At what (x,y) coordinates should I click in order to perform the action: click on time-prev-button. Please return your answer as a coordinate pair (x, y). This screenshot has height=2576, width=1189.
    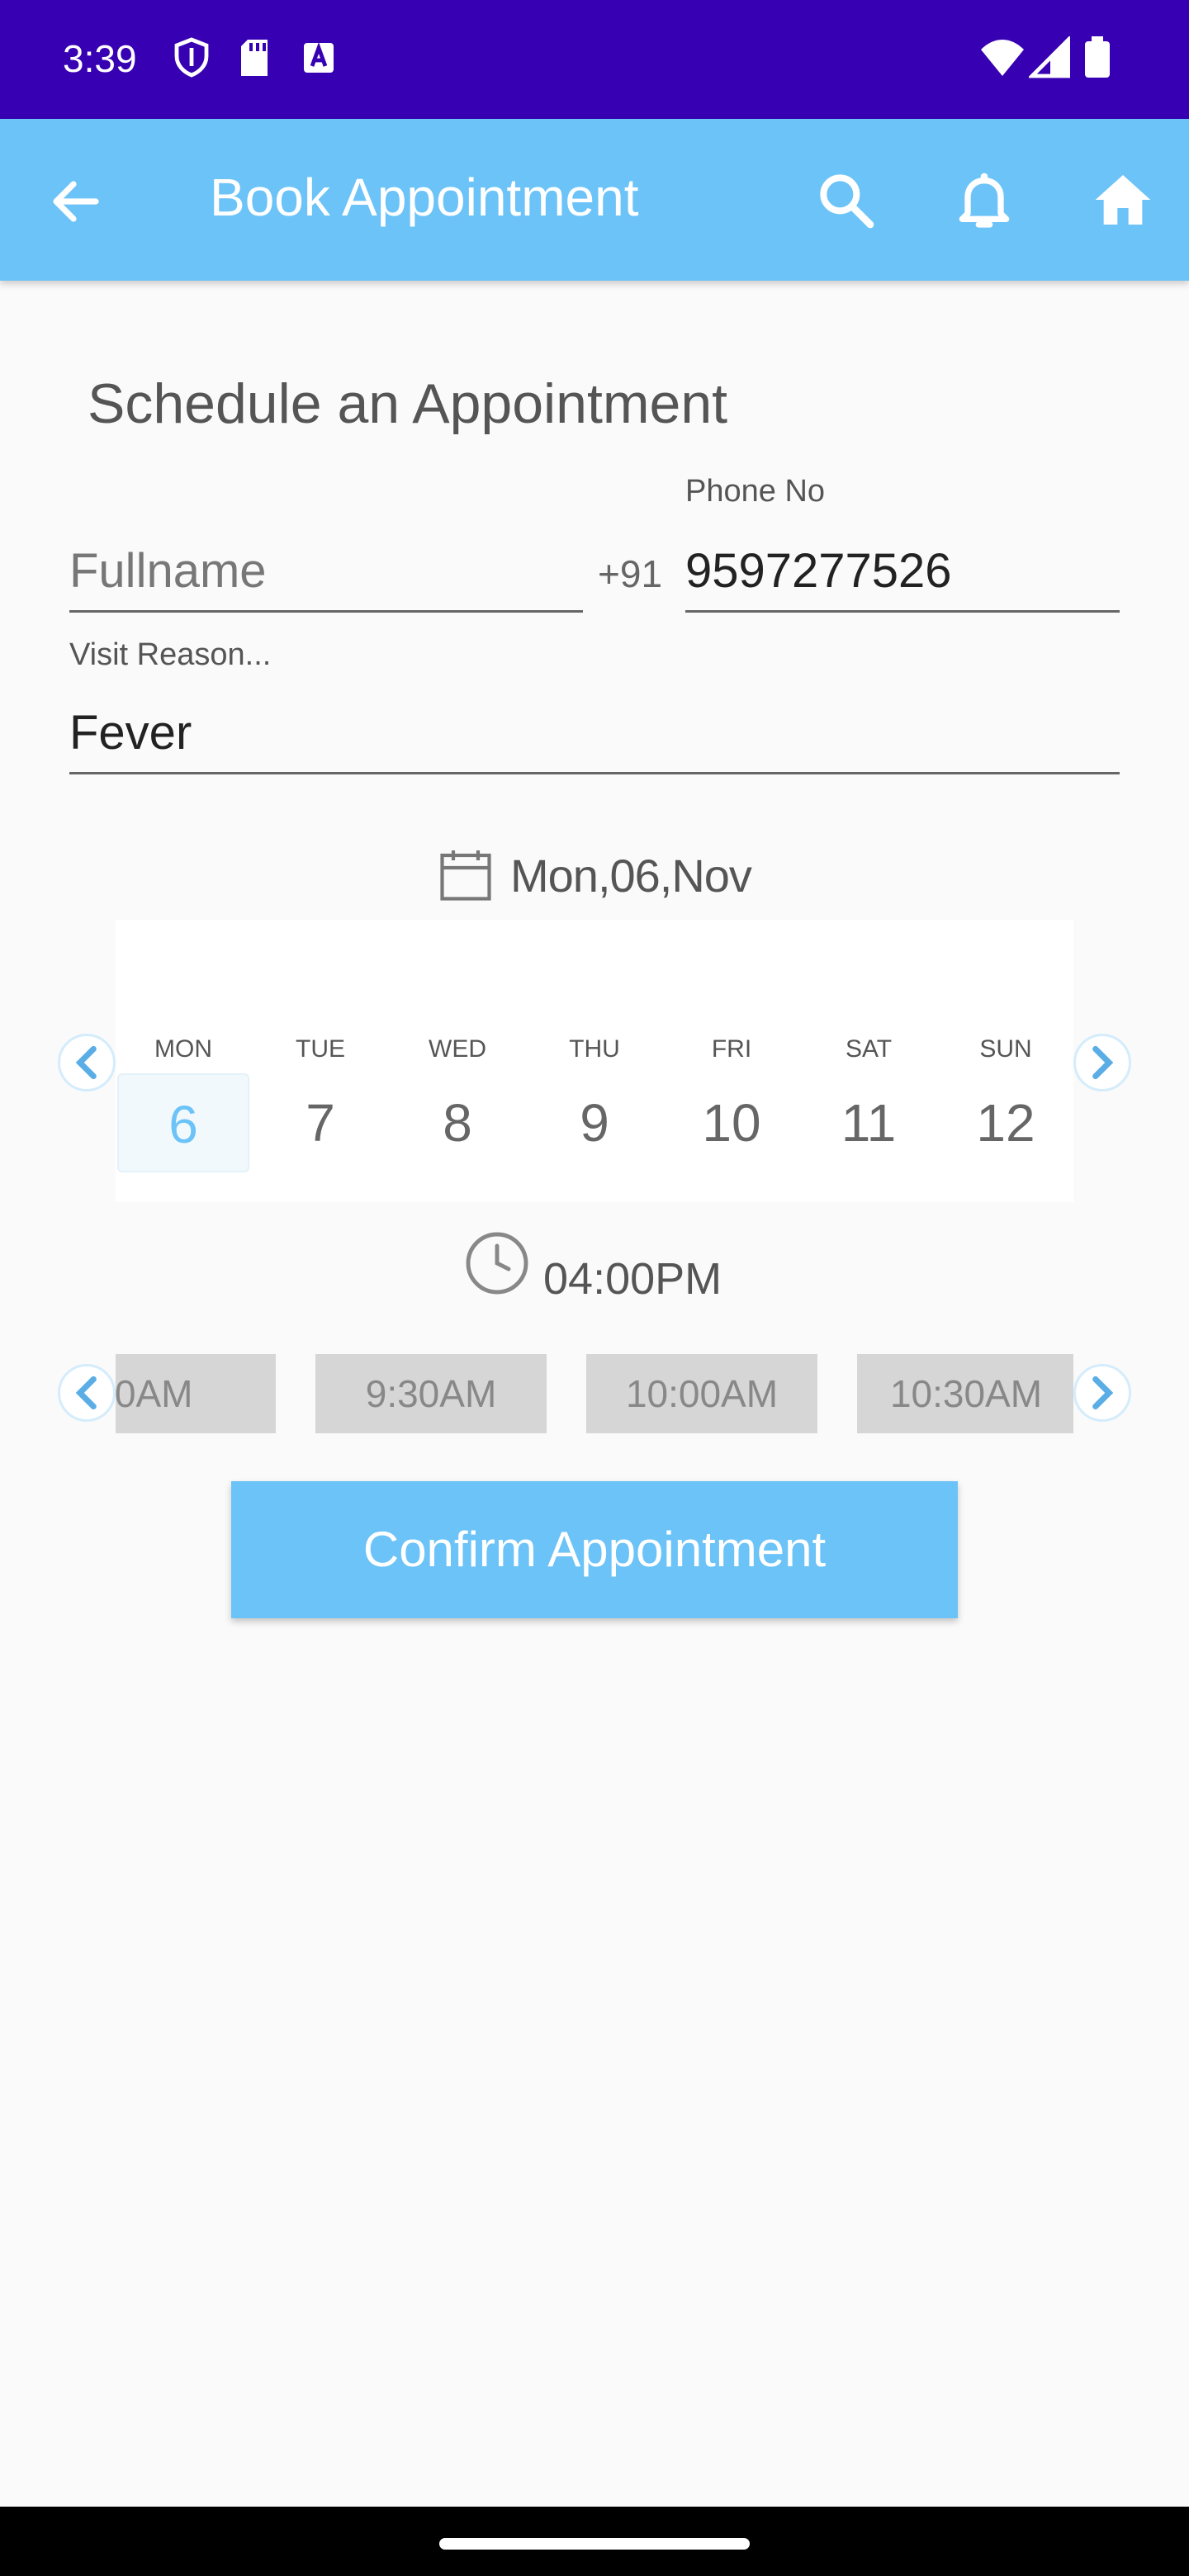
    Looking at the image, I should click on (87, 1393).